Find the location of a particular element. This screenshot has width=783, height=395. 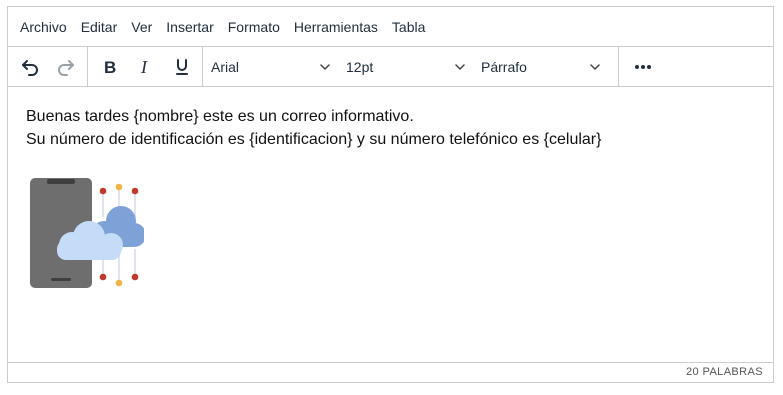

word-count: 20 PALABRAS is located at coordinates (724, 372).